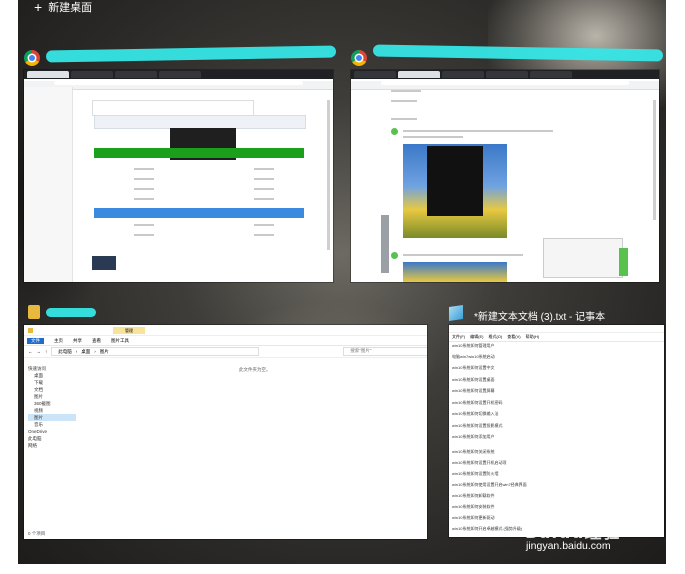 This screenshot has width=685, height=574. I want to click on ribbon-tab: 主页, so click(58, 341).